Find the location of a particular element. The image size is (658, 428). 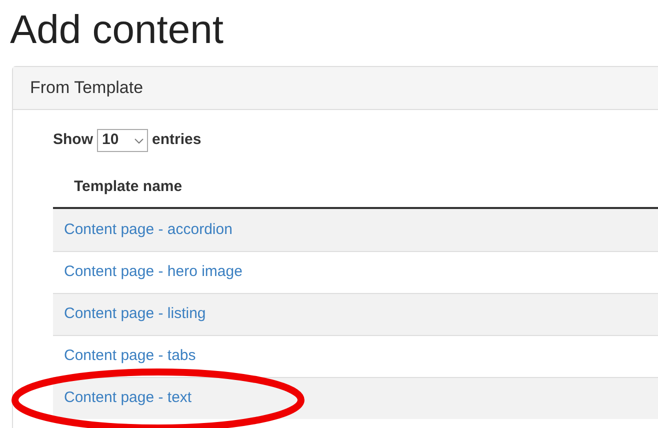

template-link: Content page - listing is located at coordinates (135, 314).